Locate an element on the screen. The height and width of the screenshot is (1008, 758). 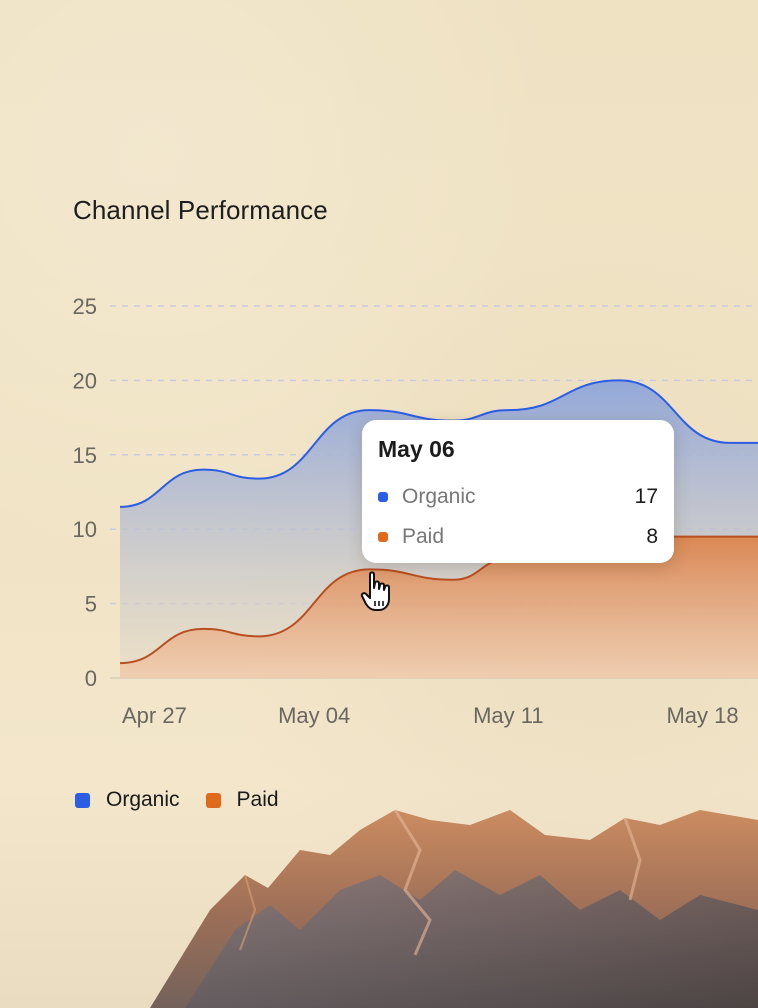
organic-dot-icon is located at coordinates (383, 497).